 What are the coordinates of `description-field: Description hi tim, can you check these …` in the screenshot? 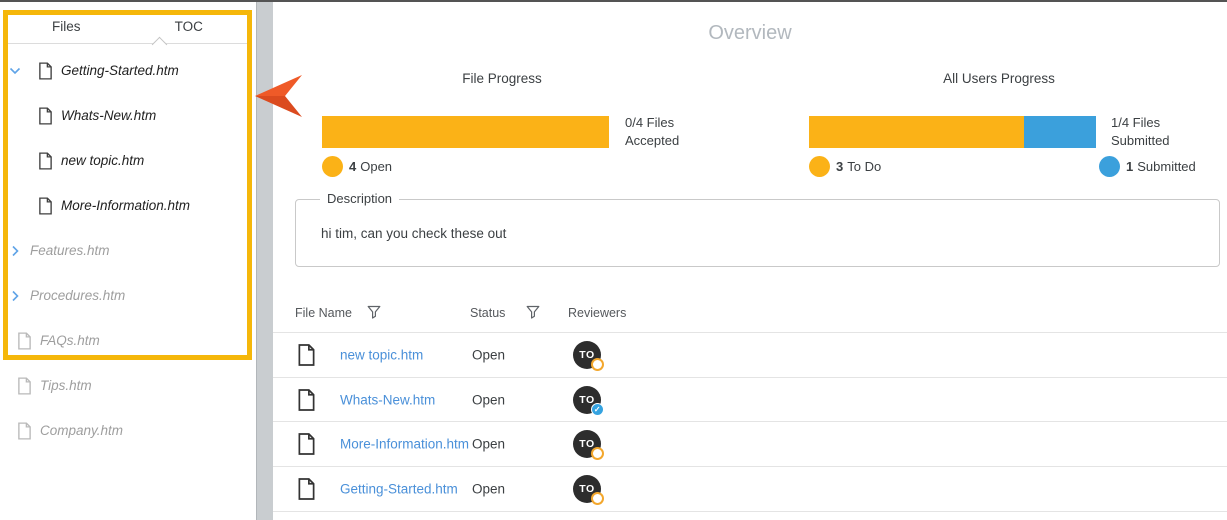 It's located at (757, 229).